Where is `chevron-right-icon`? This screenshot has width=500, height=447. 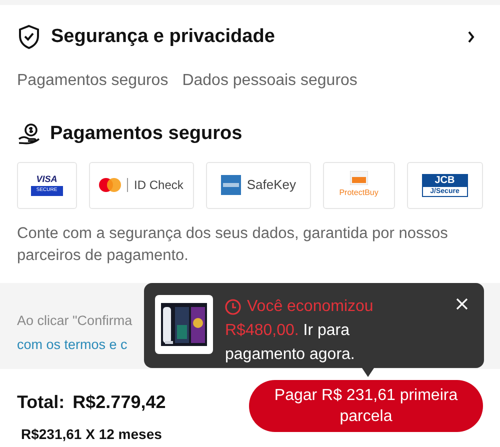 chevron-right-icon is located at coordinates (471, 37).